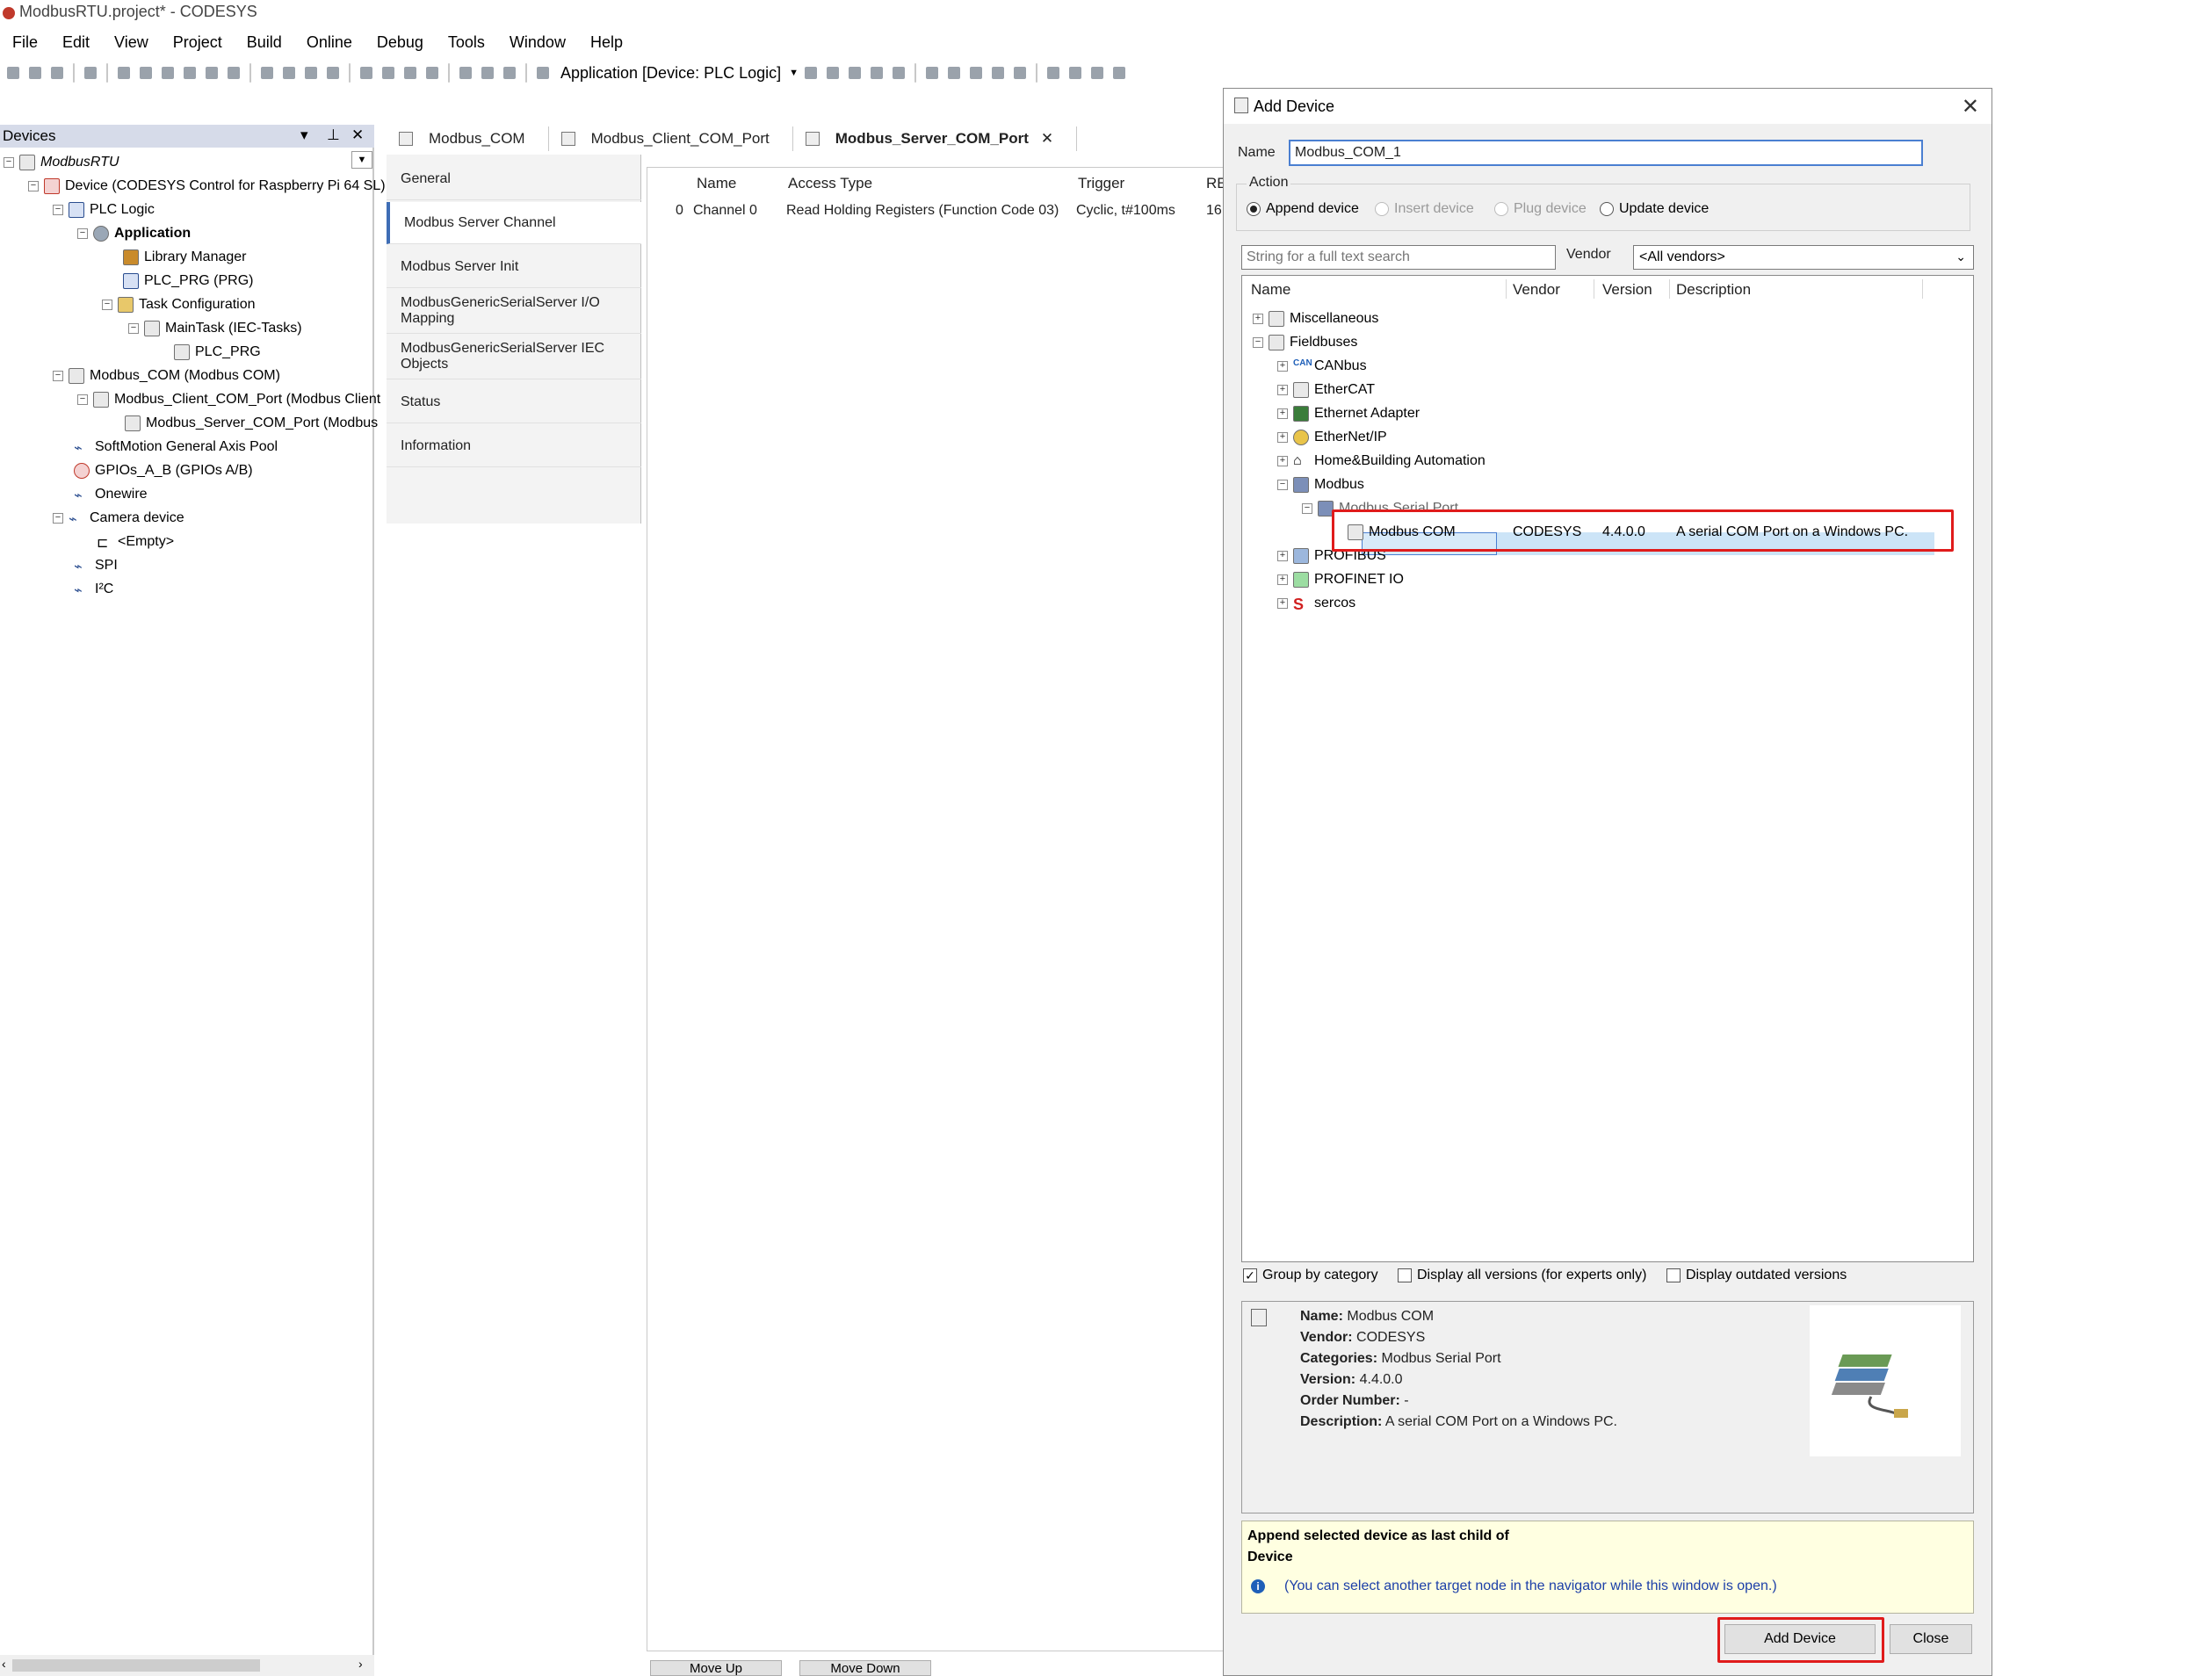  I want to click on radio-append-device: Append device, so click(1303, 209).